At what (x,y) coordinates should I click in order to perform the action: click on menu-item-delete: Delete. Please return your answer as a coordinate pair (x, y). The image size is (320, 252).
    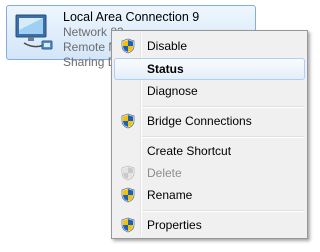
    Looking at the image, I should click on (209, 173).